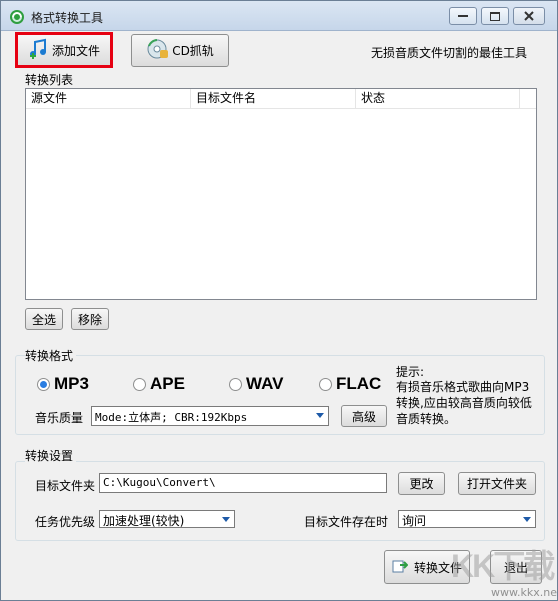 The image size is (558, 601). I want to click on music-add-icon, so click(39, 50).